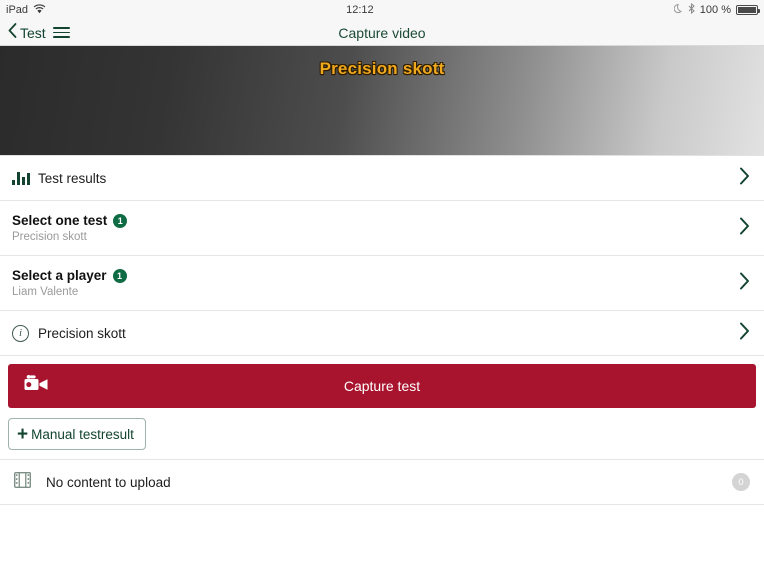 This screenshot has height=573, width=764. I want to click on wifi-icon, so click(39, 10).